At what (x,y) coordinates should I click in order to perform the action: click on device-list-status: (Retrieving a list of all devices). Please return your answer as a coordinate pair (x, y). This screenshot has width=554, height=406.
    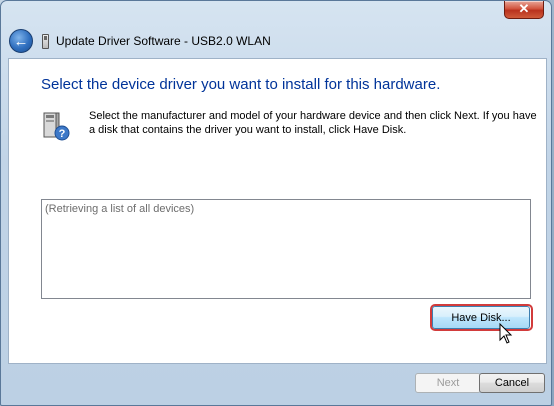
    Looking at the image, I should click on (120, 209).